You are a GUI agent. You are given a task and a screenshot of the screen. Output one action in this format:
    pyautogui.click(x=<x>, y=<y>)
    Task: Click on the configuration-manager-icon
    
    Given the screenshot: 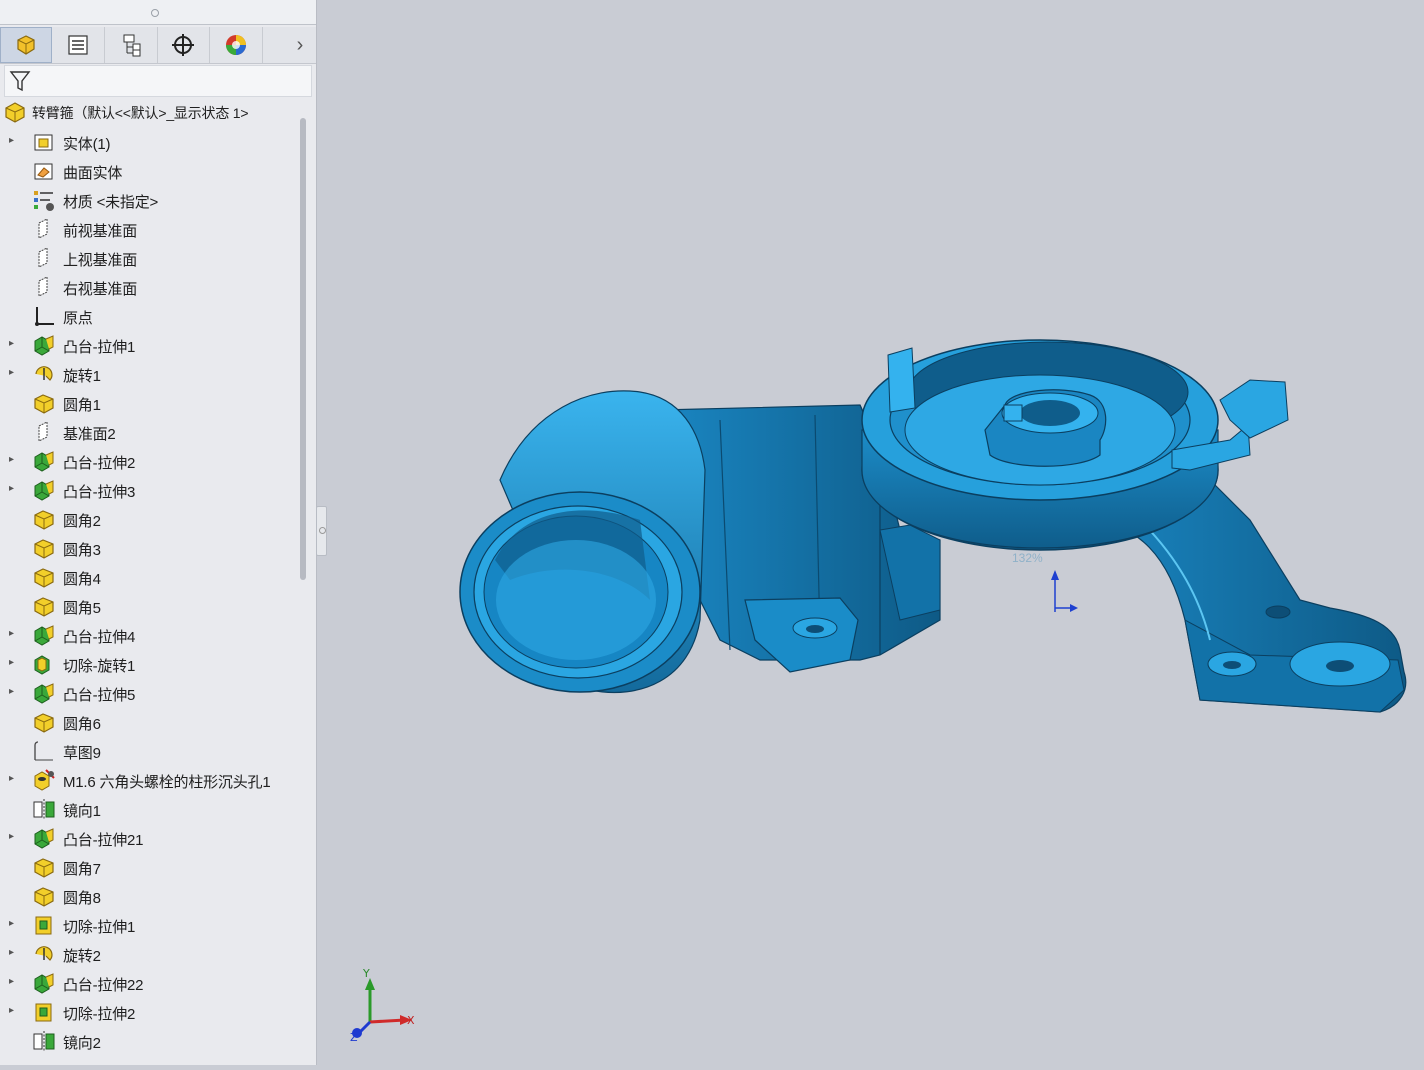 What is the action you would take?
    pyautogui.click(x=132, y=45)
    